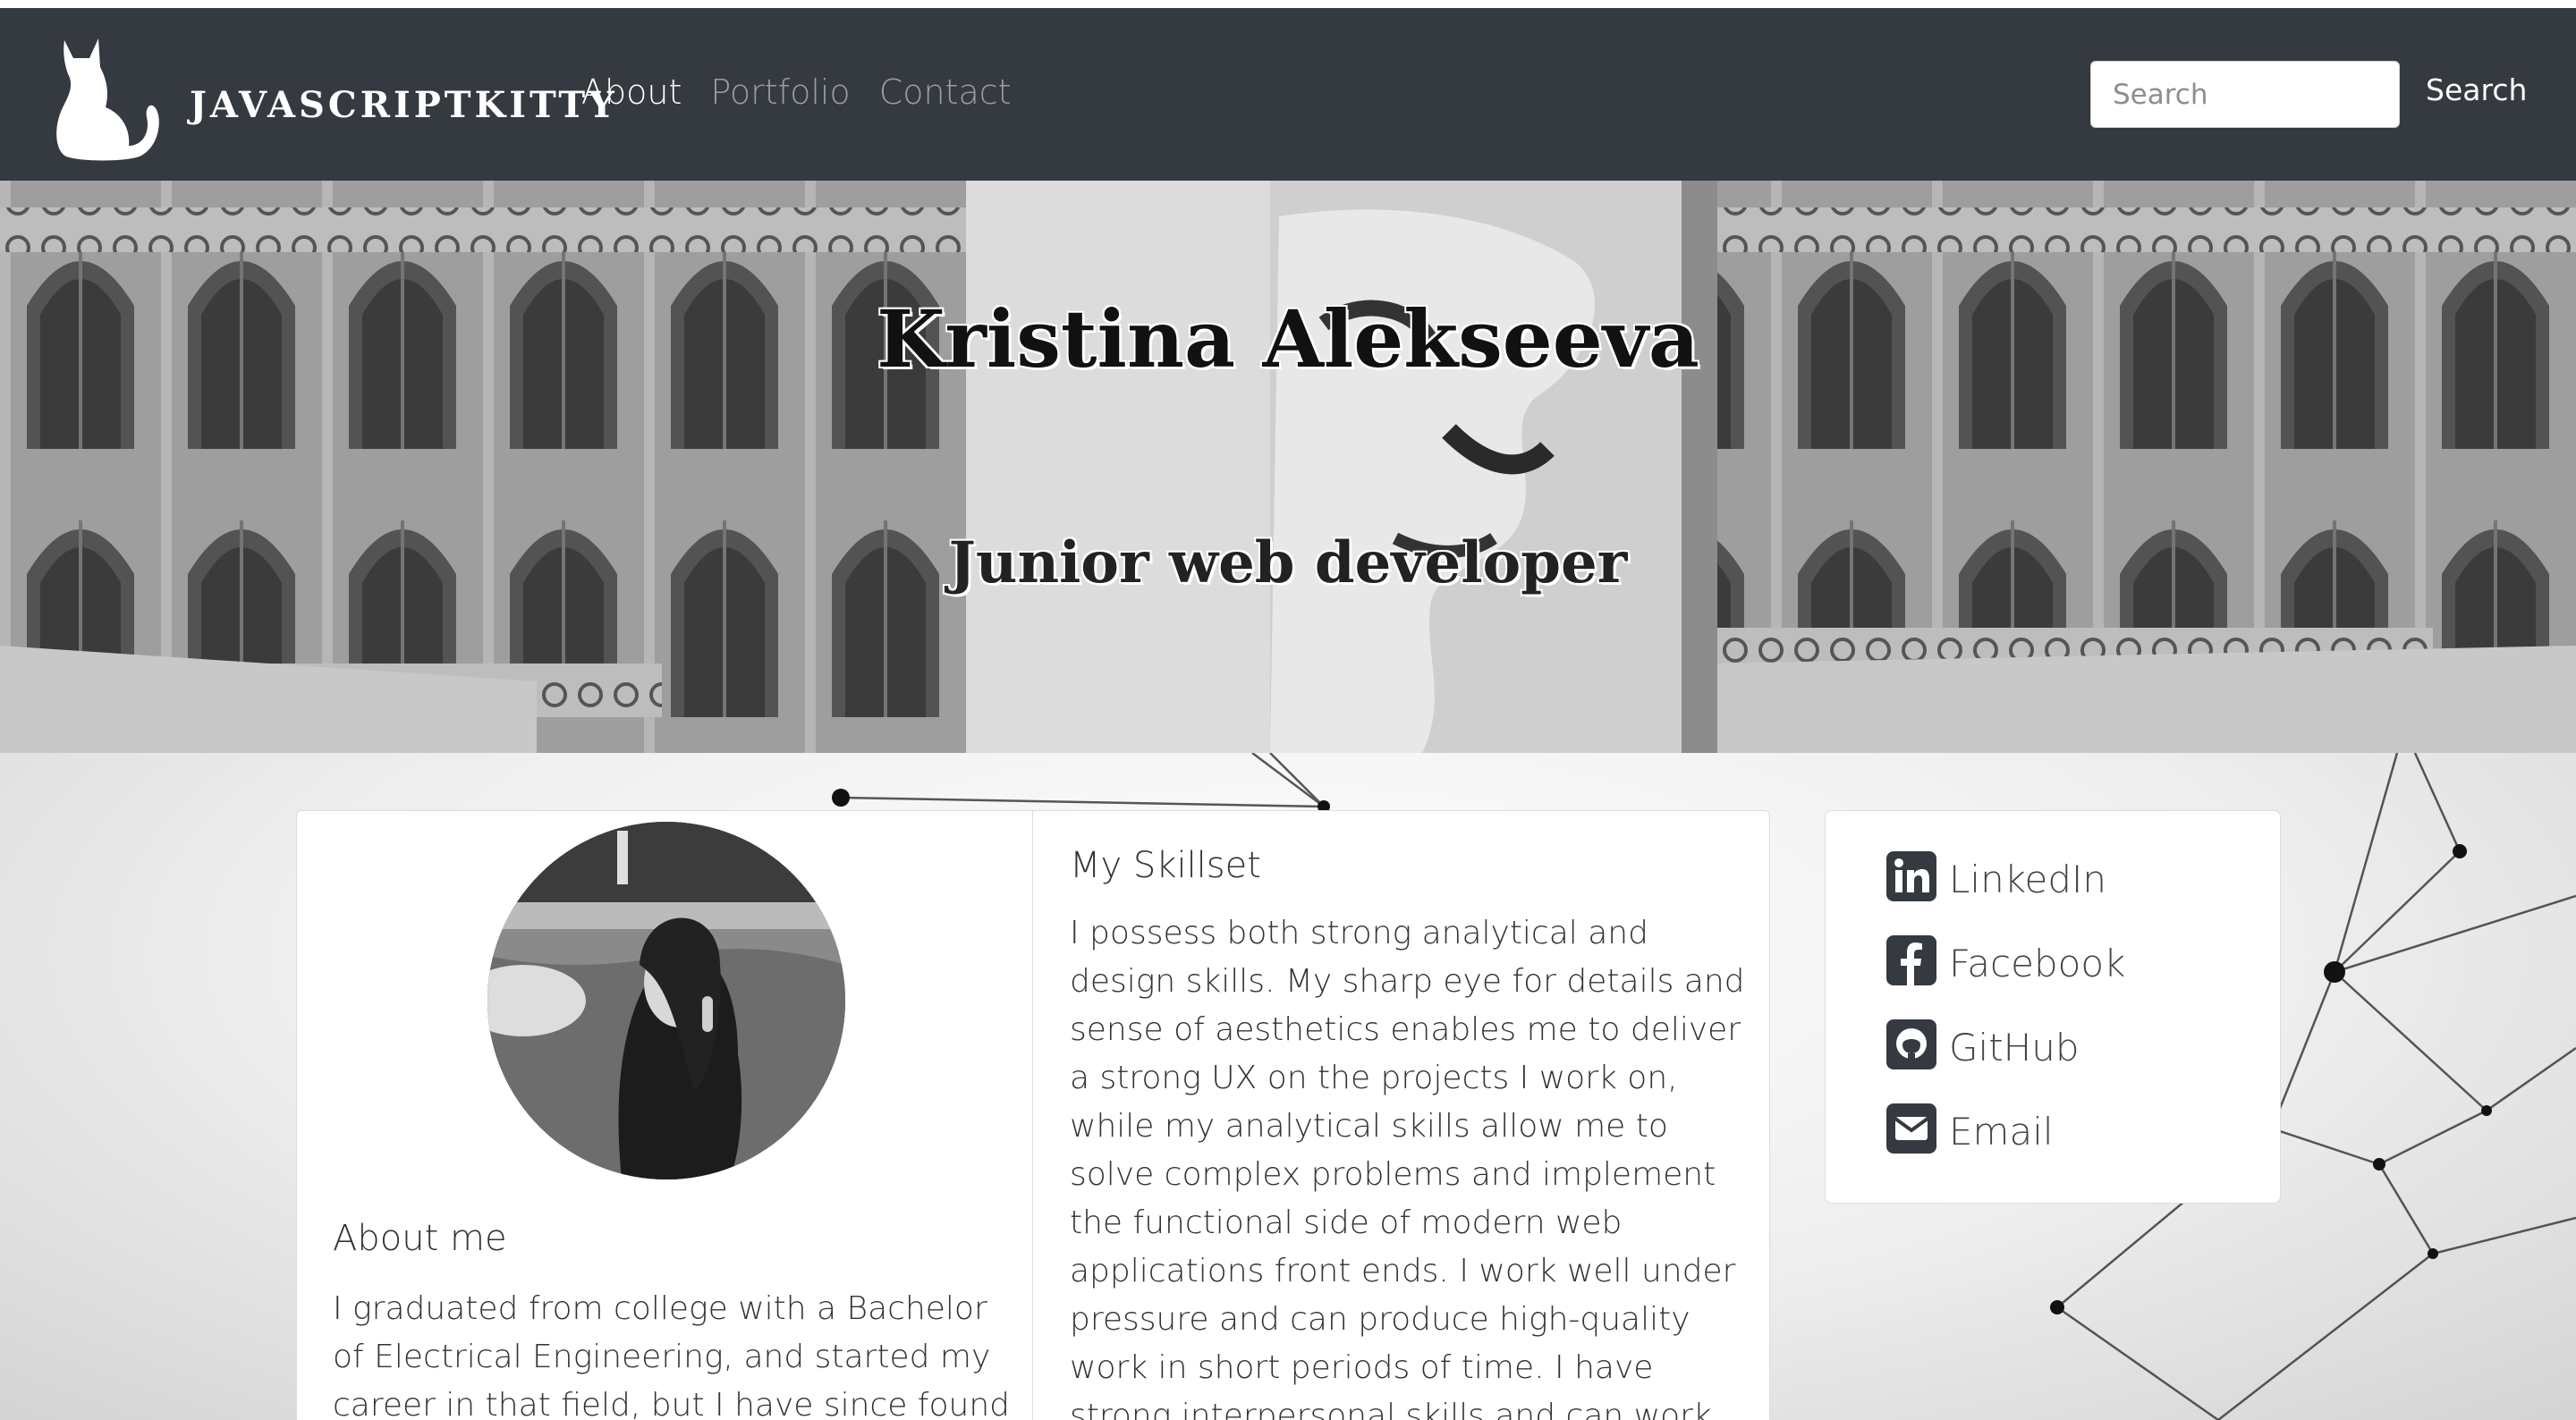 The height and width of the screenshot is (1420, 2576). I want to click on nav-links: About Portfolio Contact, so click(796, 92).